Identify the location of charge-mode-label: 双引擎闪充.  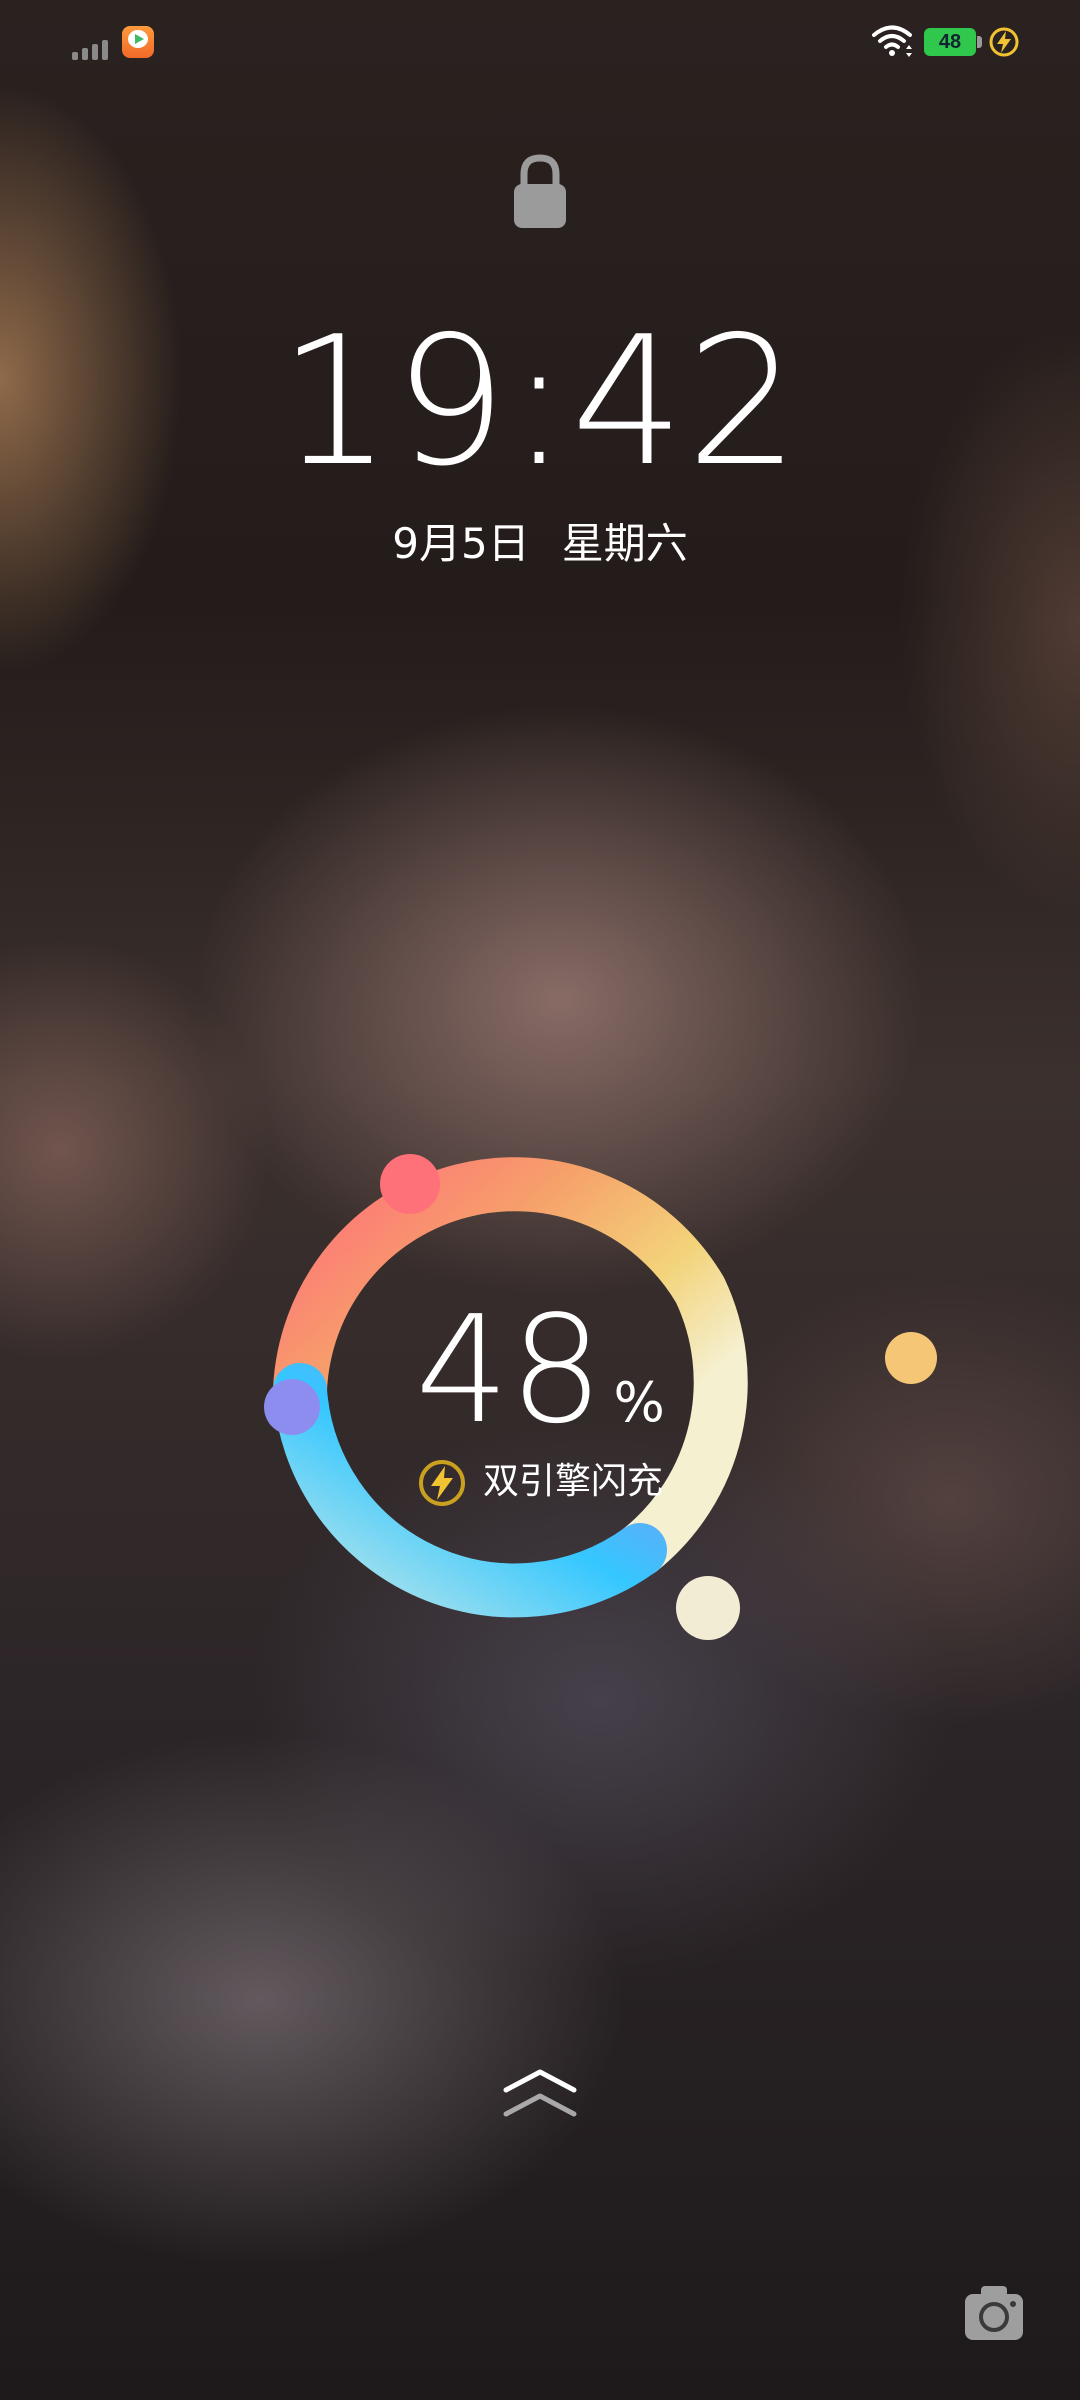
(572, 1481).